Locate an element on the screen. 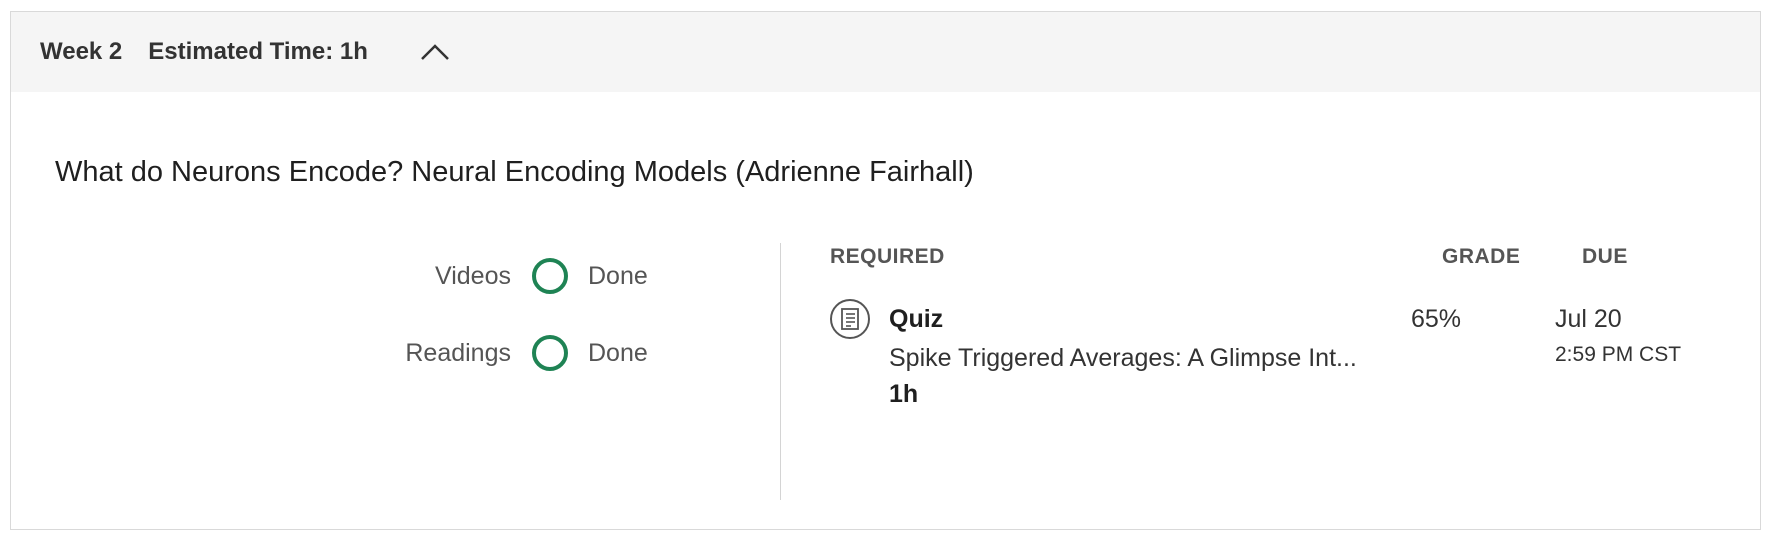 Image resolution: width=1773 pixels, height=534 pixels. progress-label: Readings is located at coordinates (458, 352).